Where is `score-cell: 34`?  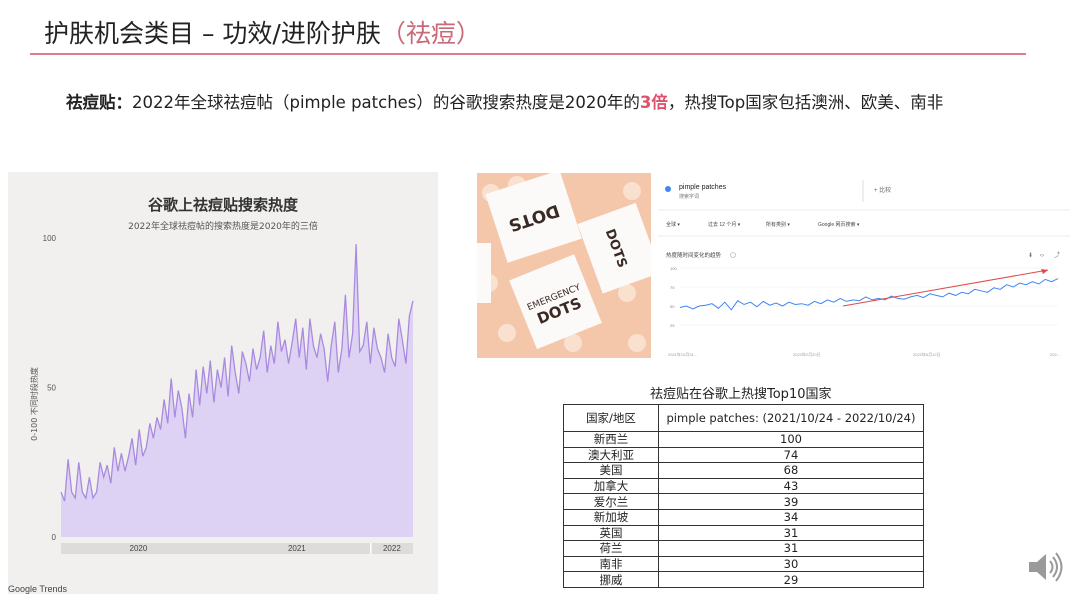
score-cell: 34 is located at coordinates (791, 517).